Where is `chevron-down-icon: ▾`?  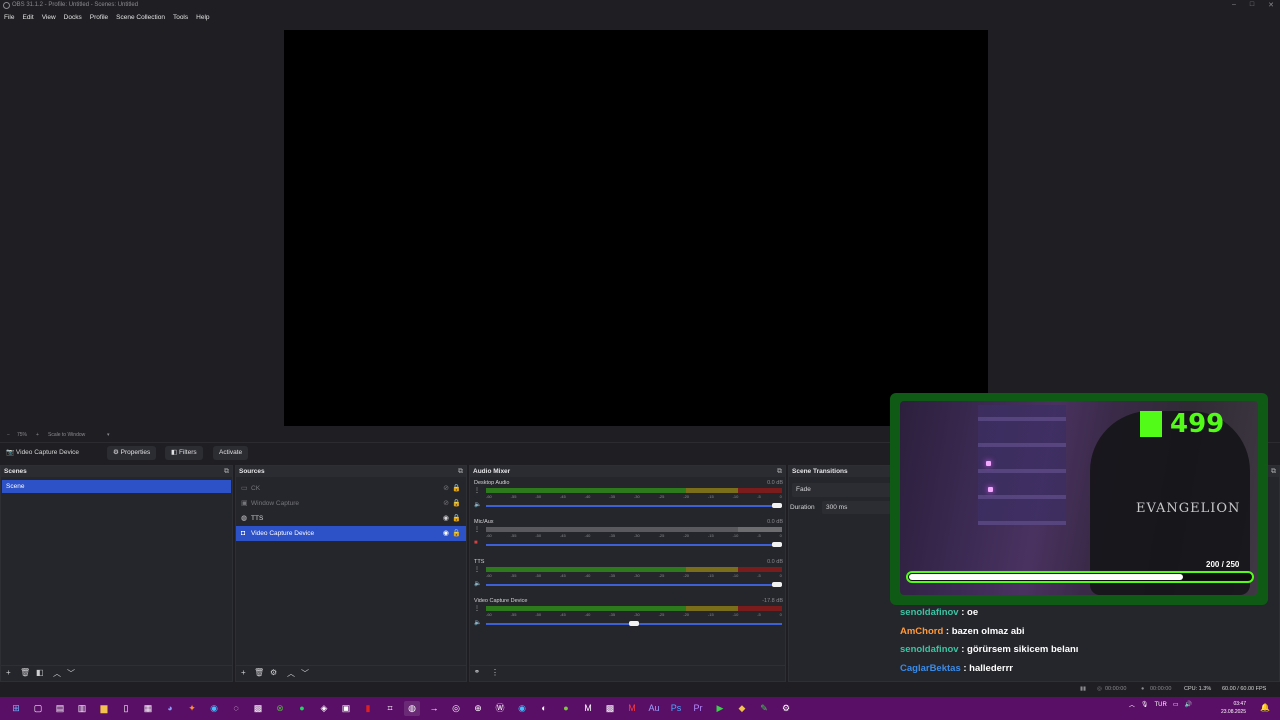
chevron-down-icon: ▾ is located at coordinates (108, 435).